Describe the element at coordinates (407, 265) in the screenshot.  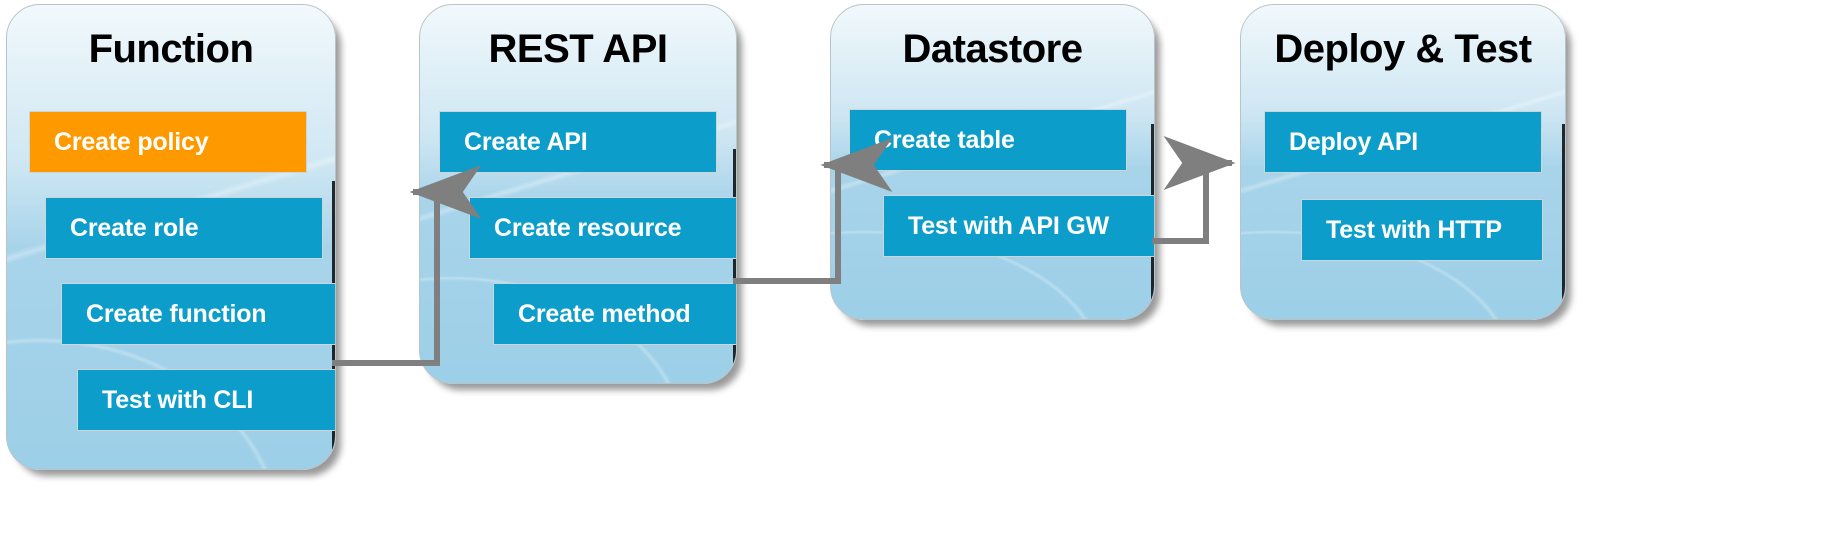
I see `connector-function-to-rest-api` at that location.